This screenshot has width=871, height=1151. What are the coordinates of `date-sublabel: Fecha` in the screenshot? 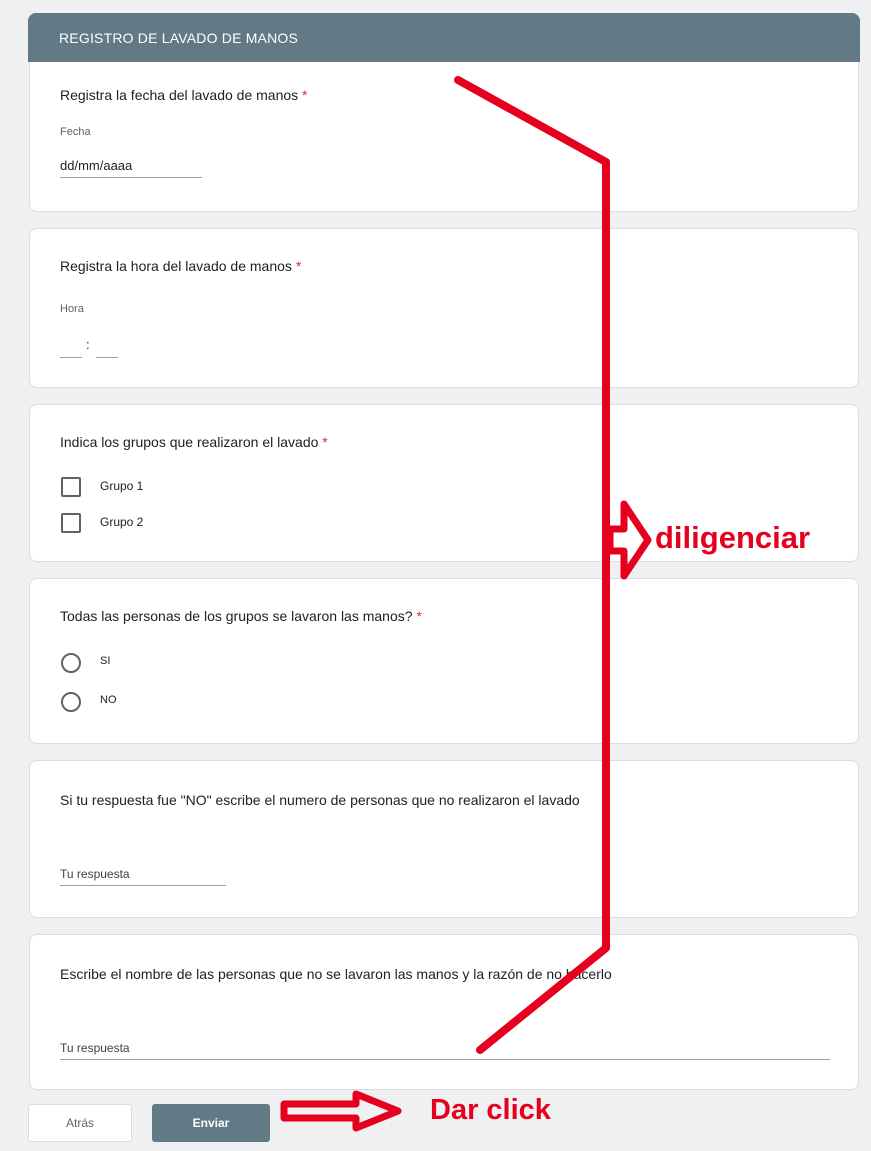 It's located at (75, 132).